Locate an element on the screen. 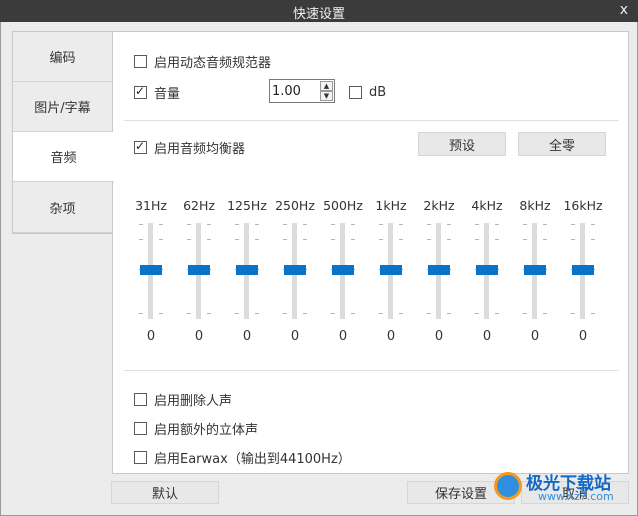  default-button: 默认 is located at coordinates (165, 492).